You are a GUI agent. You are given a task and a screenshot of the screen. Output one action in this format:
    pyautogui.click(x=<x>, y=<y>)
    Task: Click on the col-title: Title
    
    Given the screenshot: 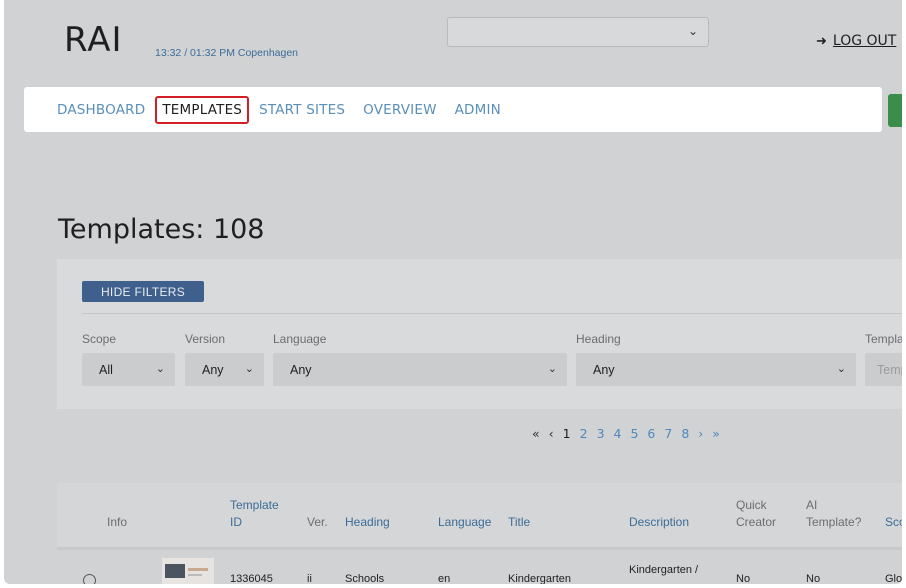 What is the action you would take?
    pyautogui.click(x=519, y=522)
    